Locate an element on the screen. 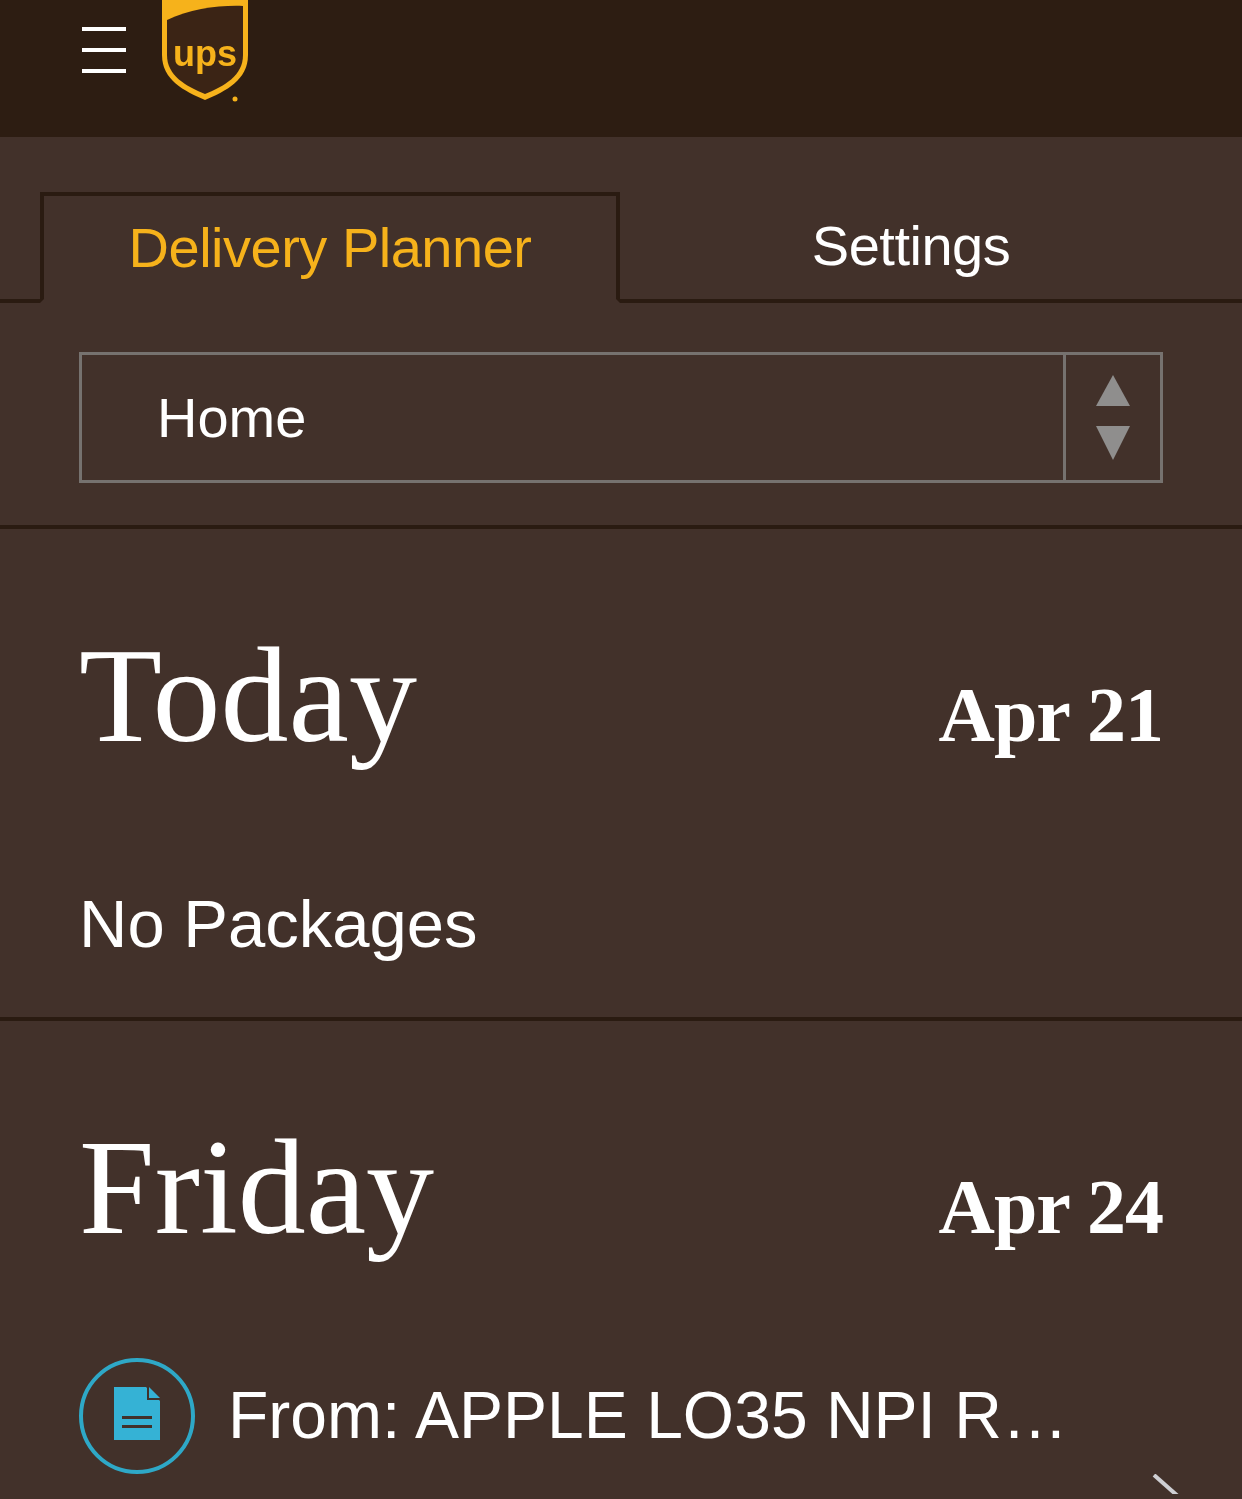 The image size is (1242, 1499). day-heading: Today is located at coordinates (248, 695).